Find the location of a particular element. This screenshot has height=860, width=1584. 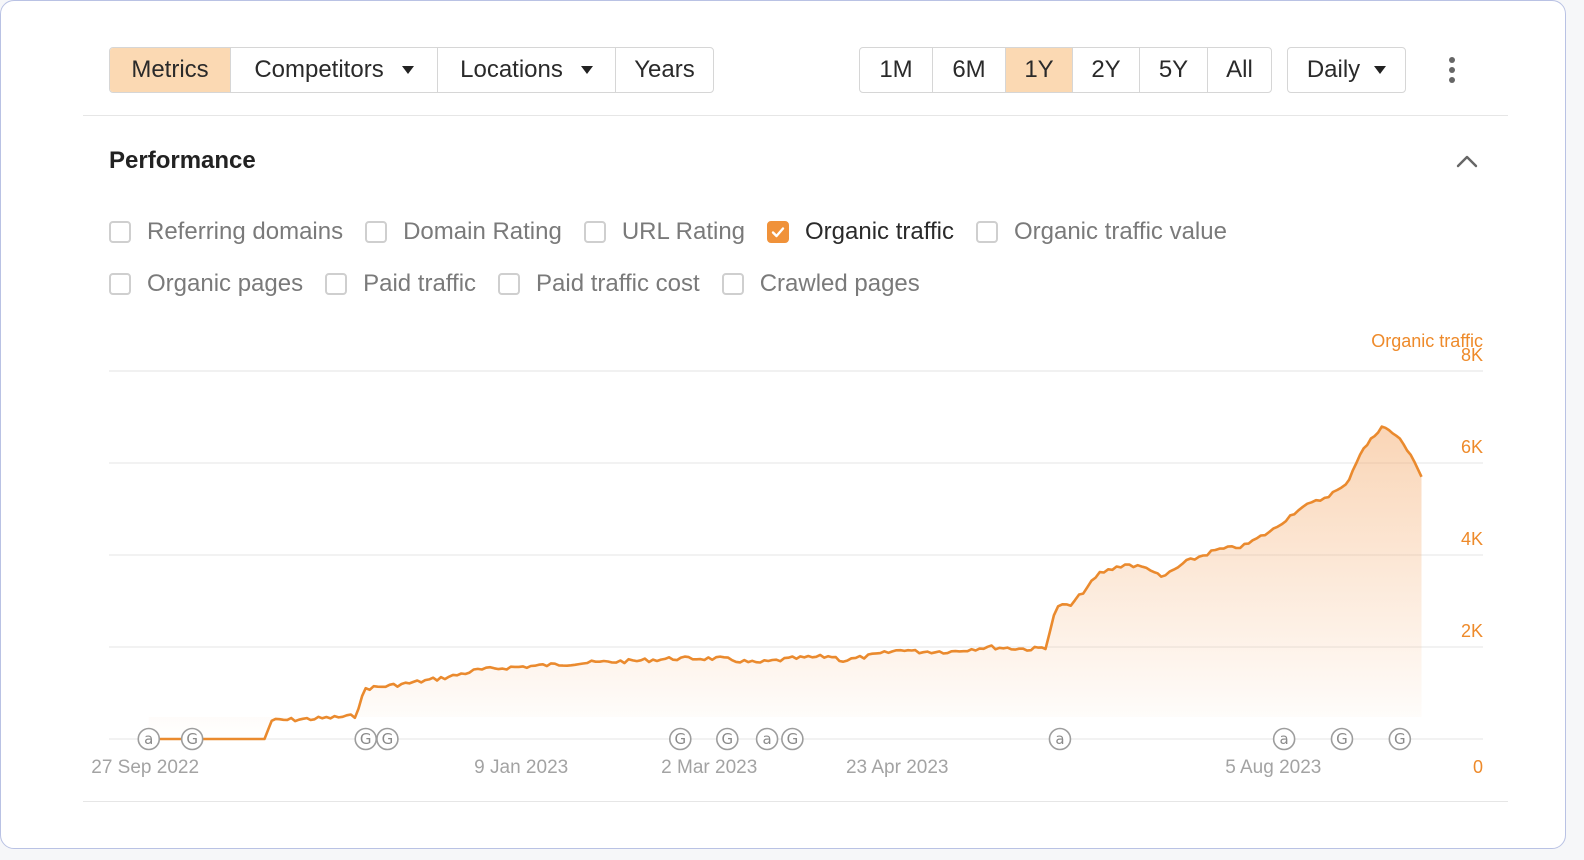

range-label: 1M is located at coordinates (896, 69).